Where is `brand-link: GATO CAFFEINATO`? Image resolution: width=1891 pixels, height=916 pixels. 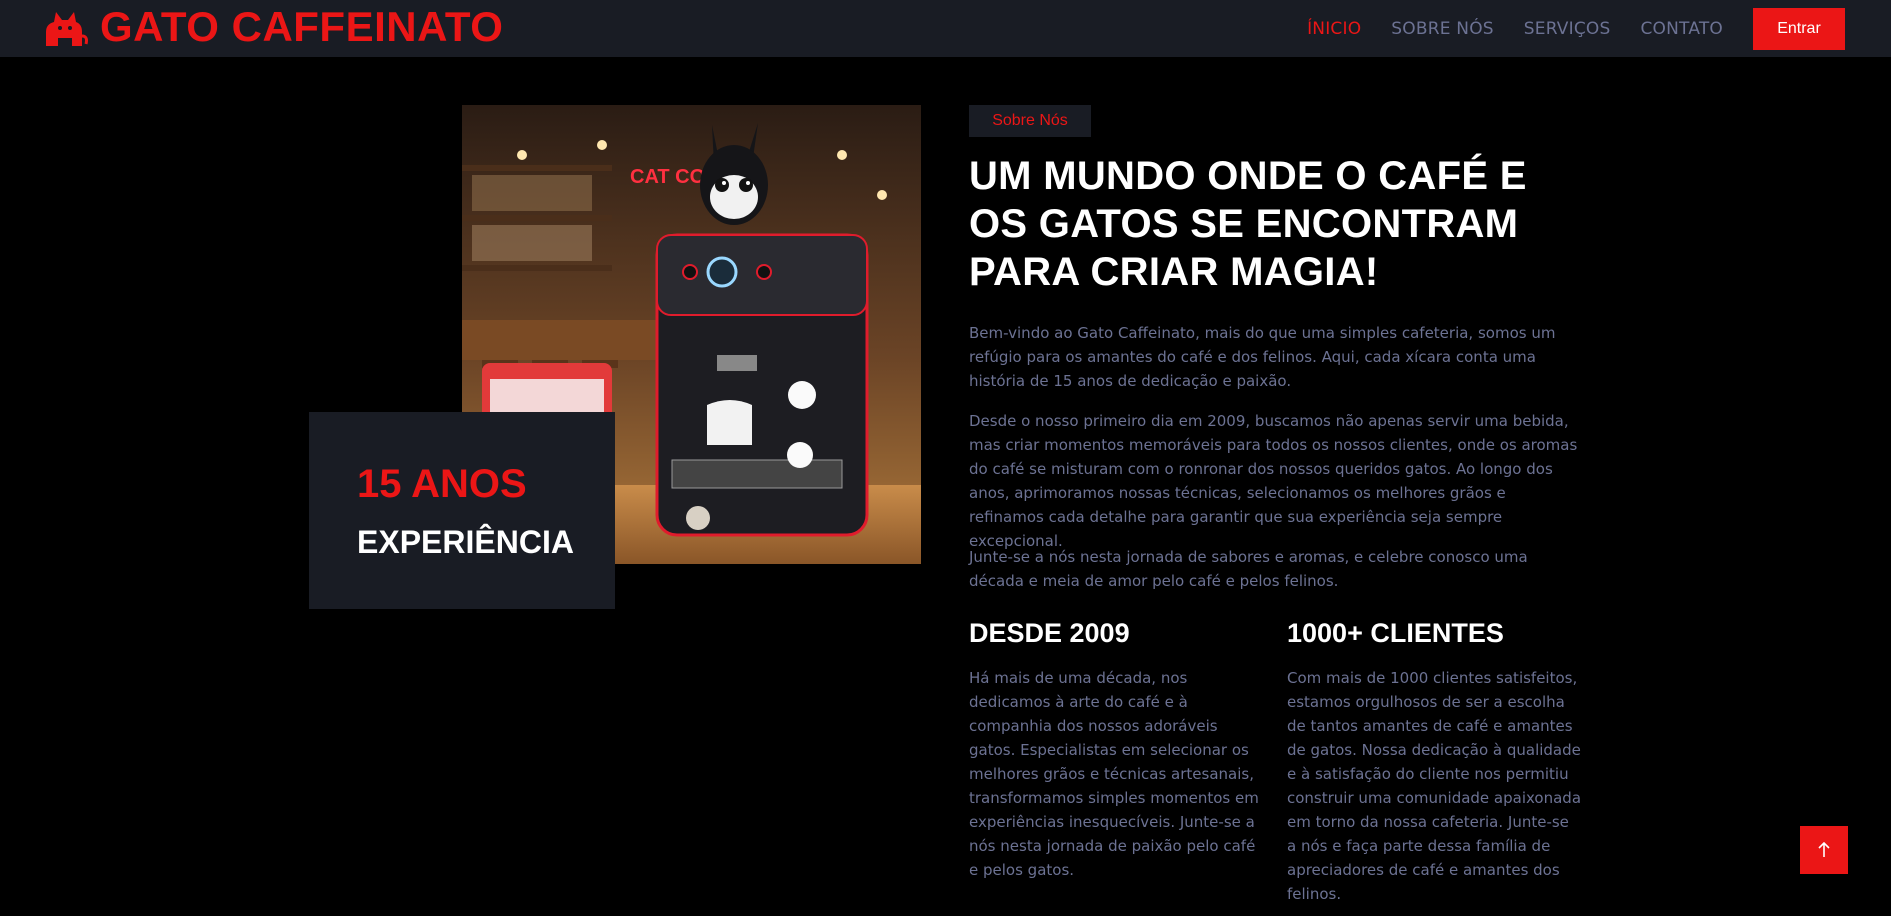
brand-link: GATO CAFFEINATO is located at coordinates (272, 27).